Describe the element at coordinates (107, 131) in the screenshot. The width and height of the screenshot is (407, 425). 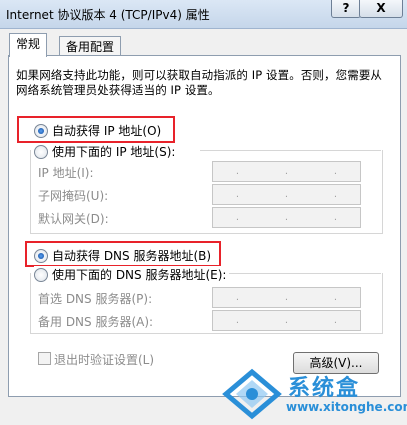
I see `radio-auto-ip-label: 自动获得 IP 地址(O)` at that location.